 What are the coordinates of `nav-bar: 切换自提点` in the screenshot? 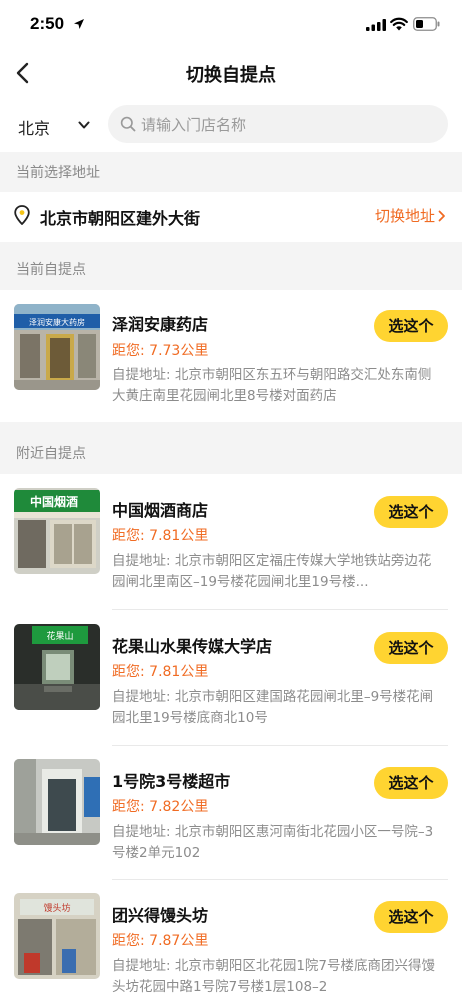 It's located at (231, 73).